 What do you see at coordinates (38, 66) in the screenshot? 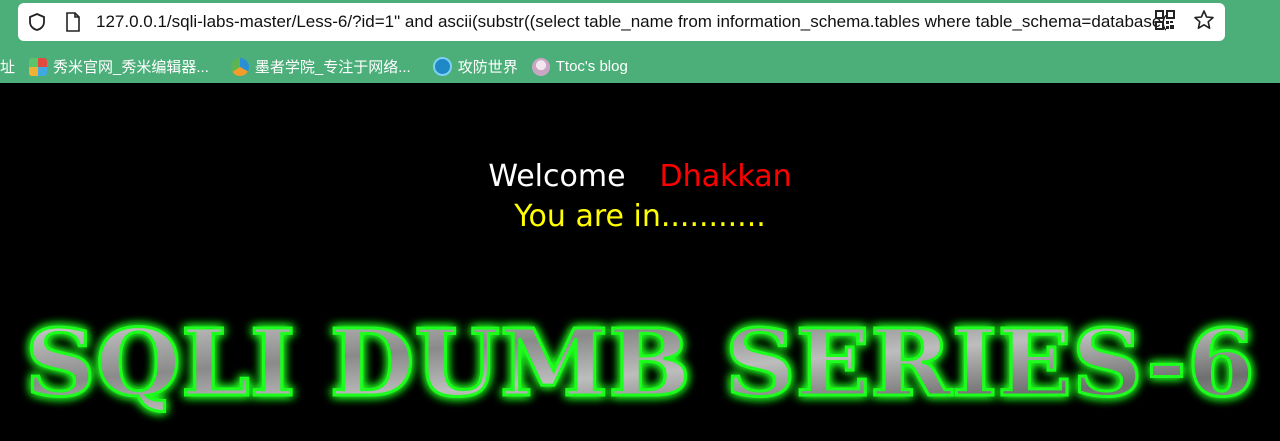
I see `xiumi-icon` at bounding box center [38, 66].